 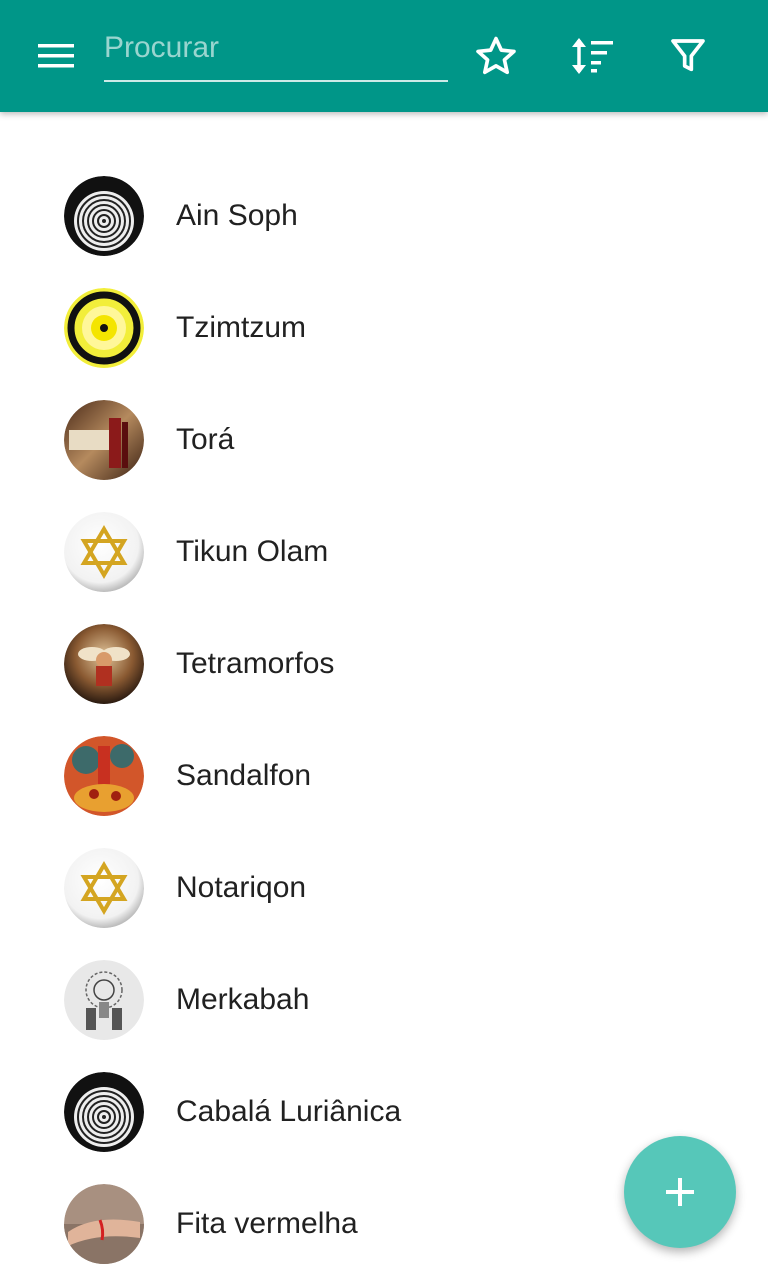 I want to click on sort-button, so click(x=592, y=56).